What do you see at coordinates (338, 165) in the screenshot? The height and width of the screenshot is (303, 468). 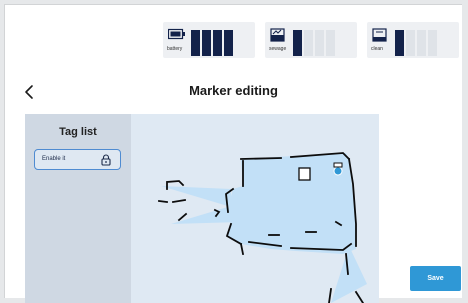 I see `map-object-marker` at bounding box center [338, 165].